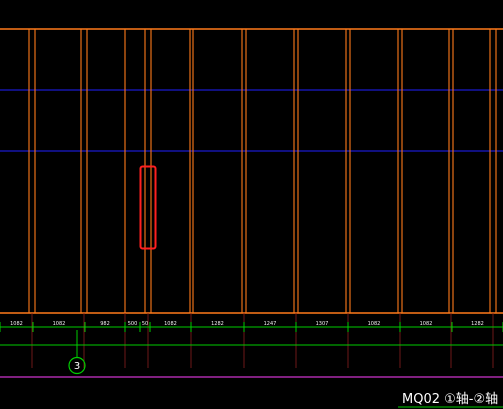 The width and height of the screenshot is (503, 409). Describe the element at coordinates (322, 324) in the screenshot. I see `dimension-text: 1307` at that location.